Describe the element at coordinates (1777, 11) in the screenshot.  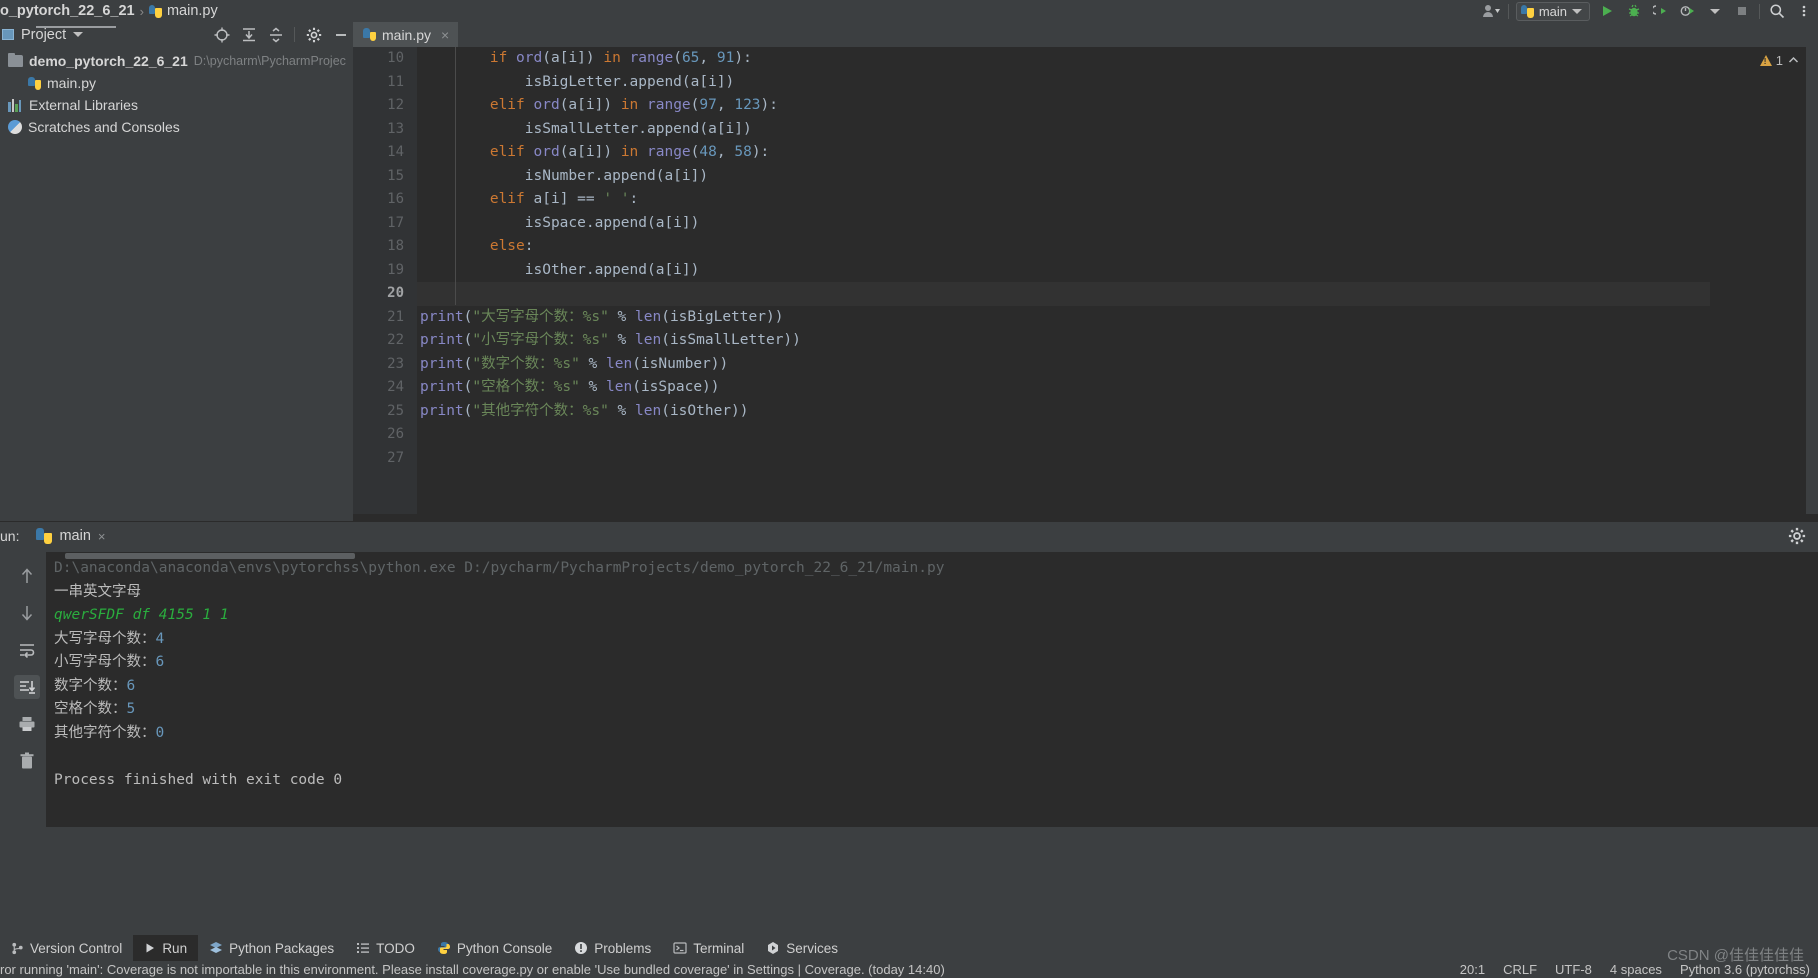
I see `search-icon` at that location.